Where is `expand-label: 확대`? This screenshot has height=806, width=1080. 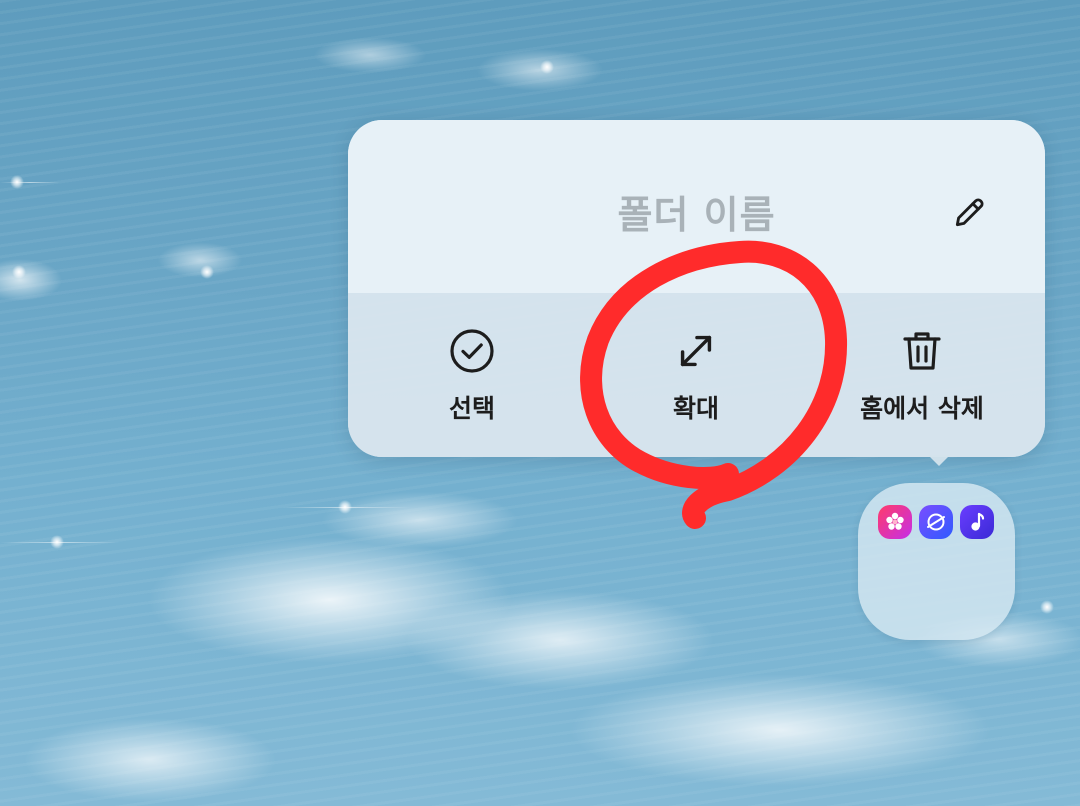 expand-label: 확대 is located at coordinates (695, 408).